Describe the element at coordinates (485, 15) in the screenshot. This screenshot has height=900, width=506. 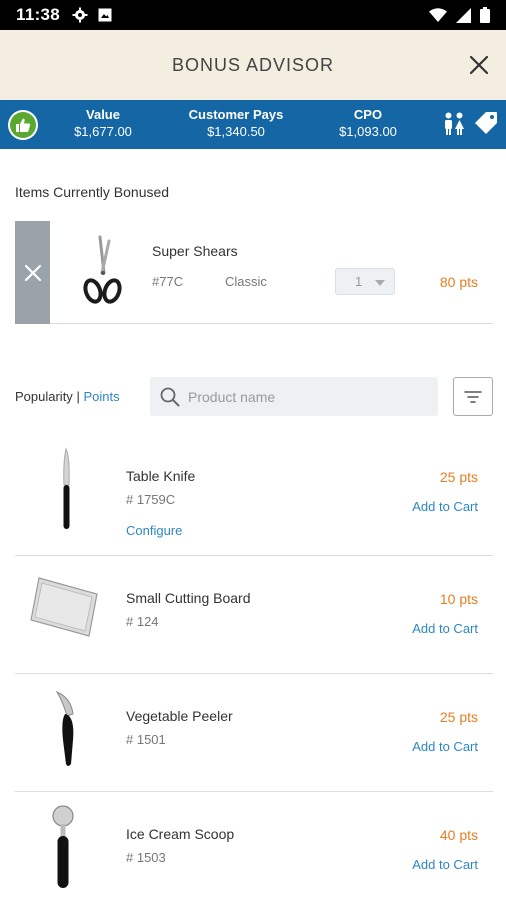
I see `battery-icon` at that location.